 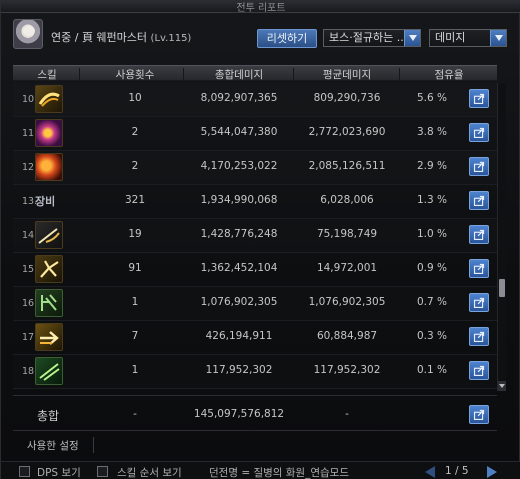 What do you see at coordinates (450, 37) in the screenshot?
I see `metric-value: 데미지` at bounding box center [450, 37].